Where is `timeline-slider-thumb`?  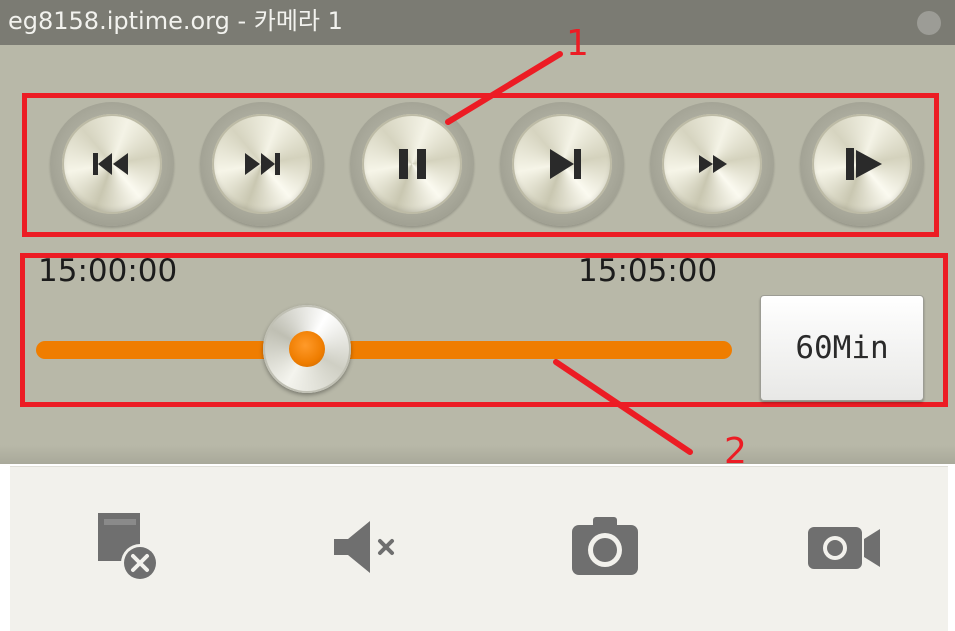 timeline-slider-thumb is located at coordinates (307, 349).